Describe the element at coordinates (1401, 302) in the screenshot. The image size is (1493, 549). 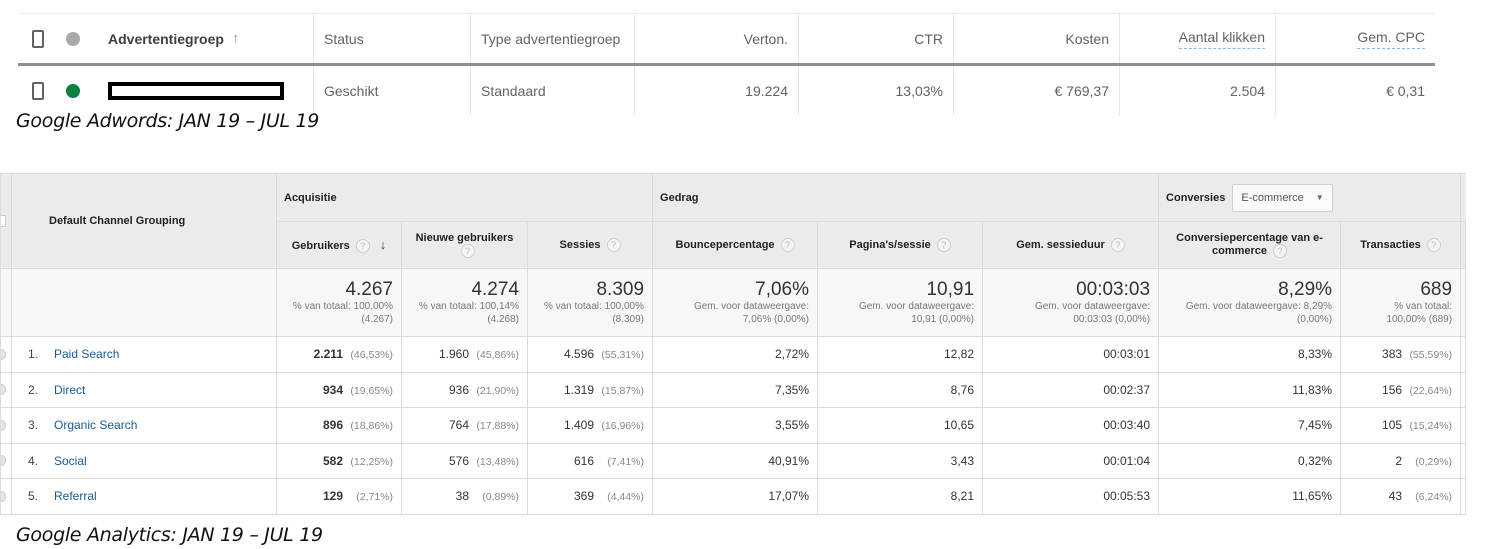
I see `total-transactions: 689% van totaal: 100,00% (689)` at that location.